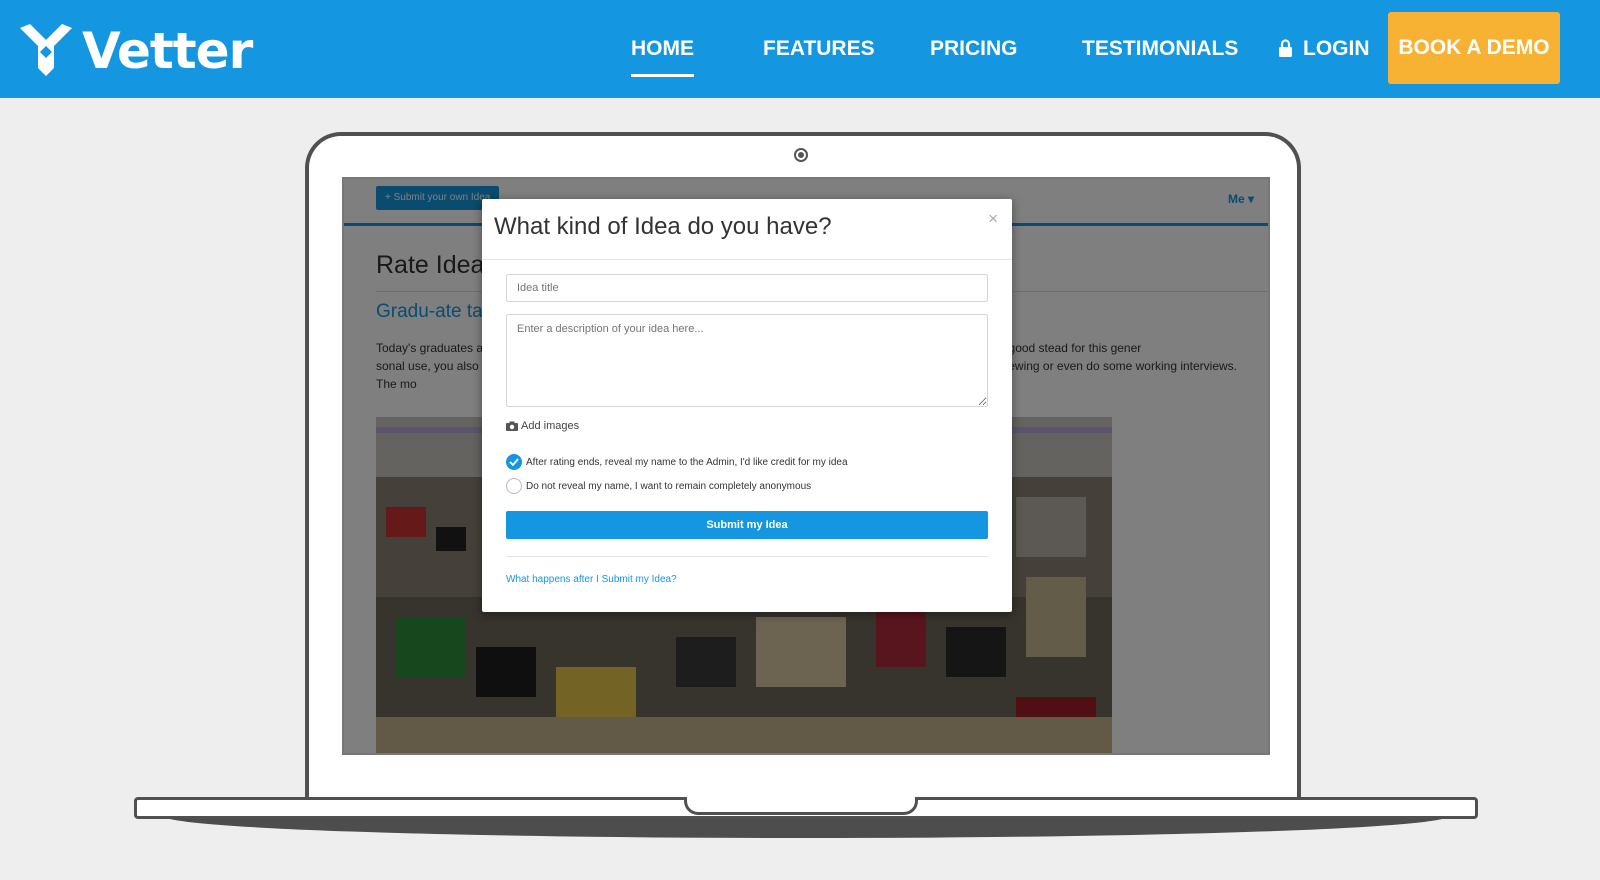 The width and height of the screenshot is (1600, 880). I want to click on nav-features-label: FEATURES, so click(819, 48).